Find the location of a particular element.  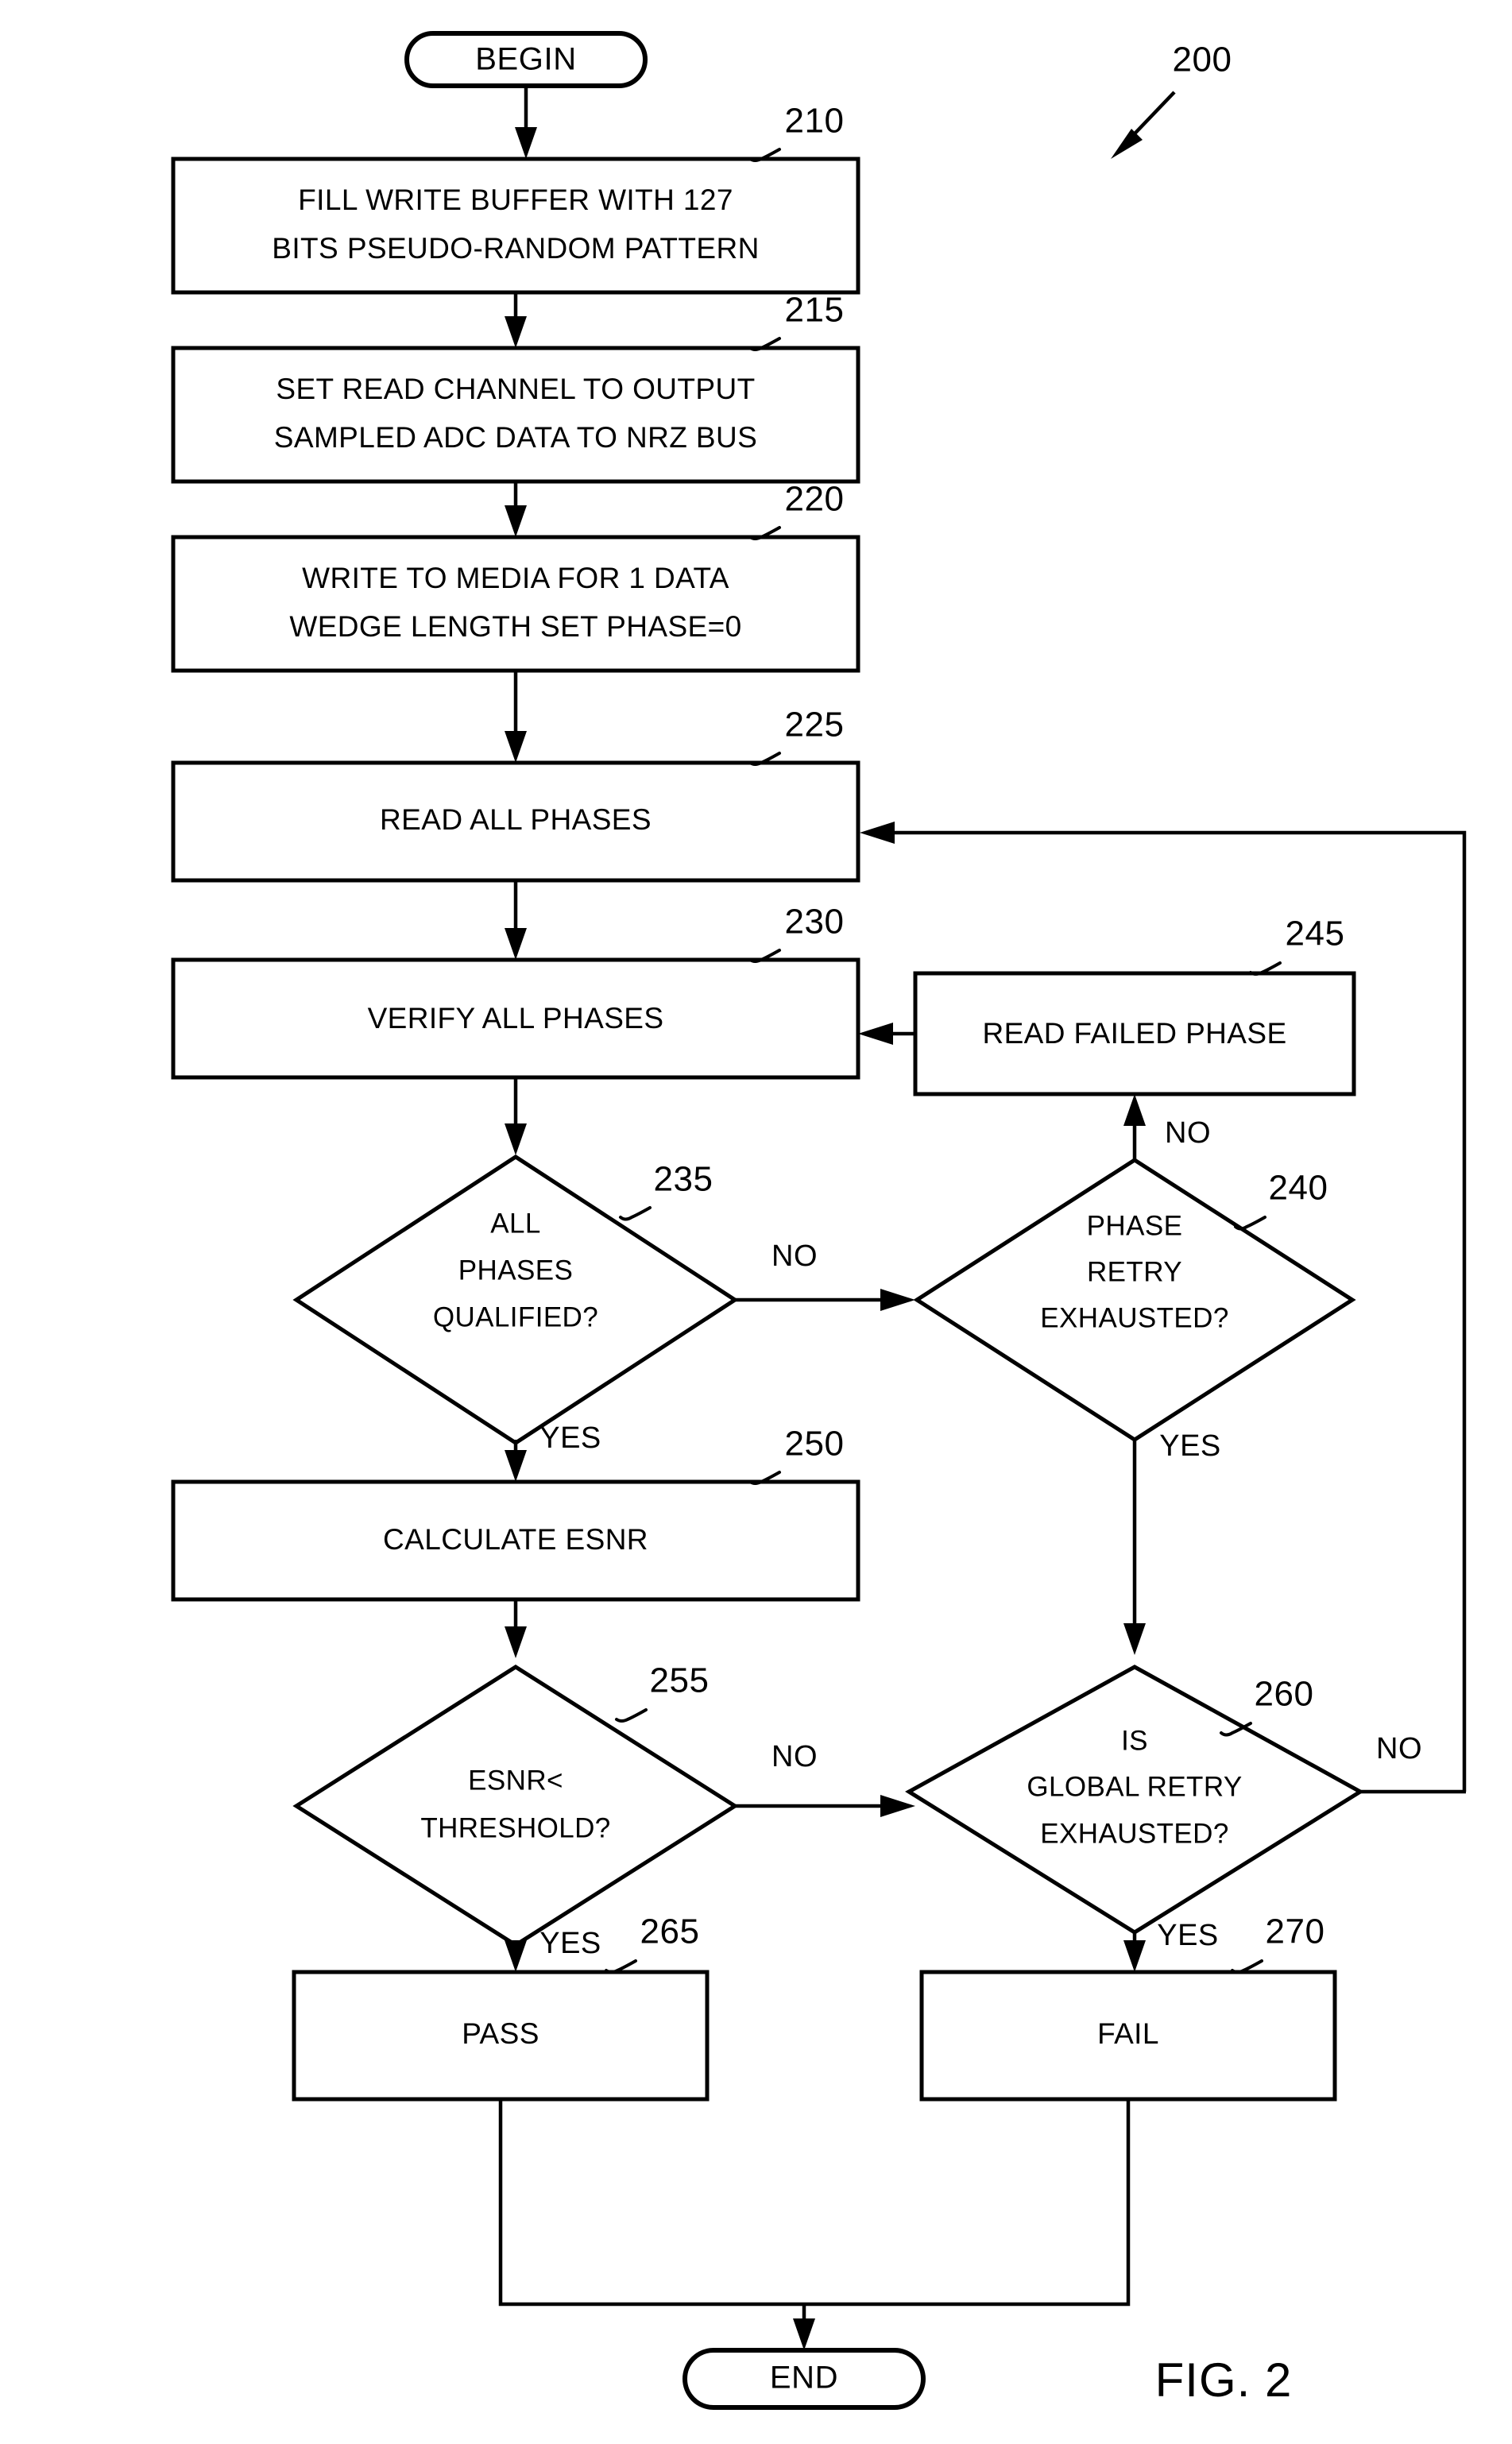

decision-diamond-260-line1: IS is located at coordinates (1134, 1741).